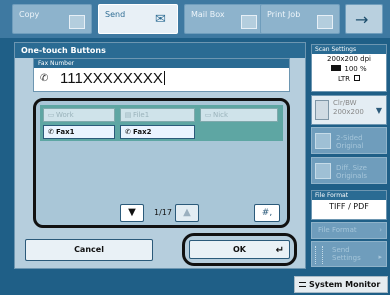 The height and width of the screenshot is (295, 390). What do you see at coordinates (65, 115) in the screenshot?
I see `one-touch-label: Work` at bounding box center [65, 115].